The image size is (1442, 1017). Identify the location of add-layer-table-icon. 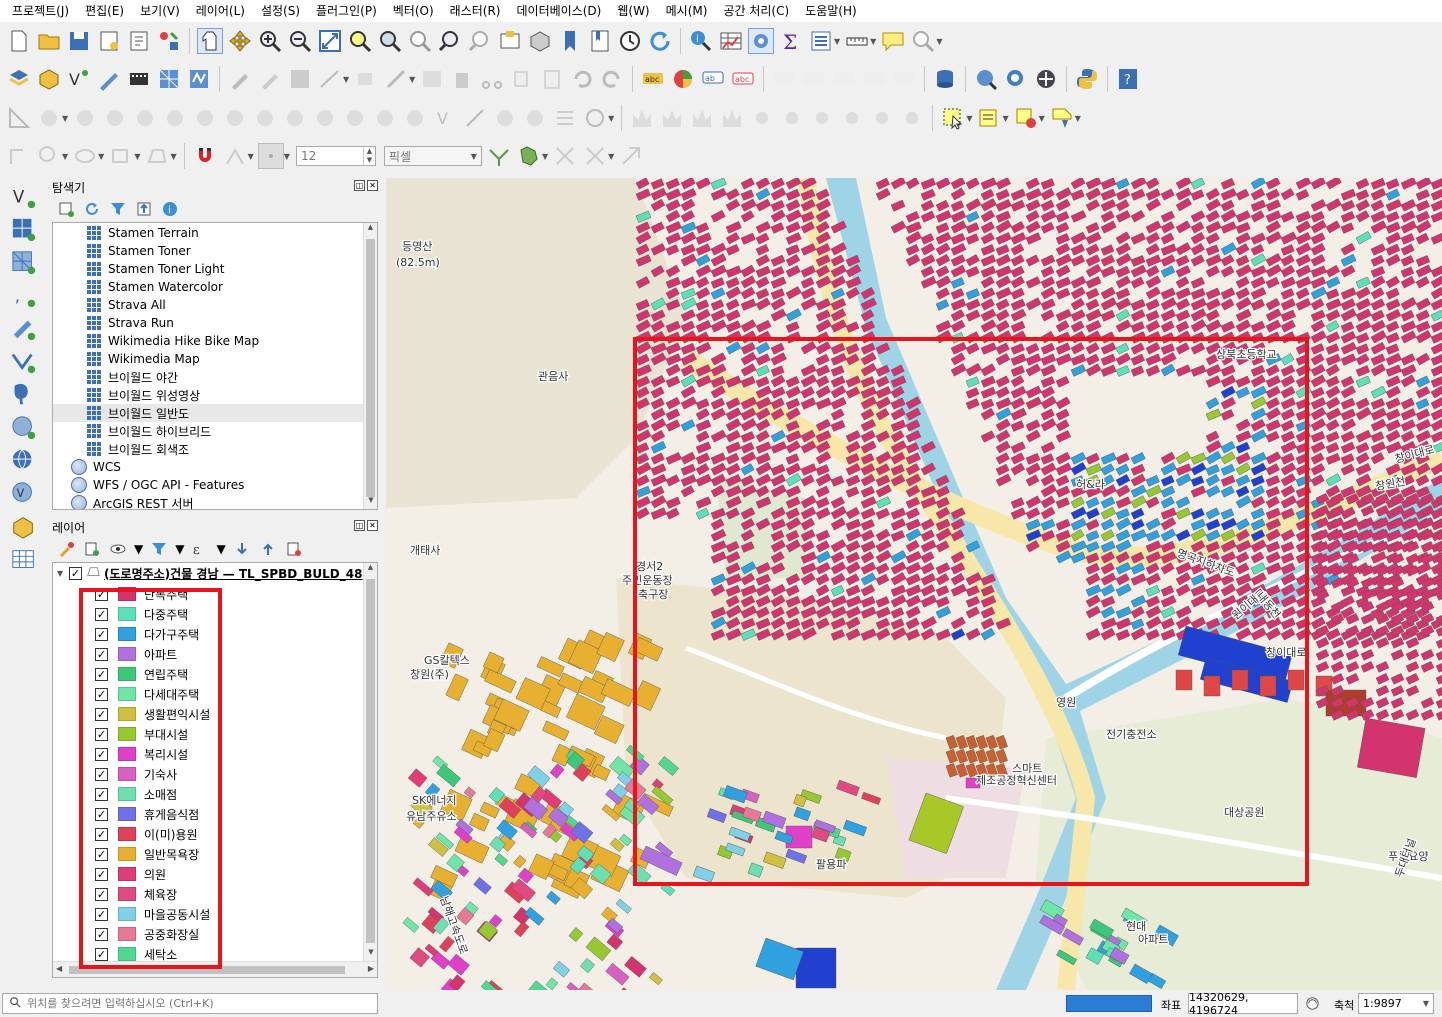
(24, 560).